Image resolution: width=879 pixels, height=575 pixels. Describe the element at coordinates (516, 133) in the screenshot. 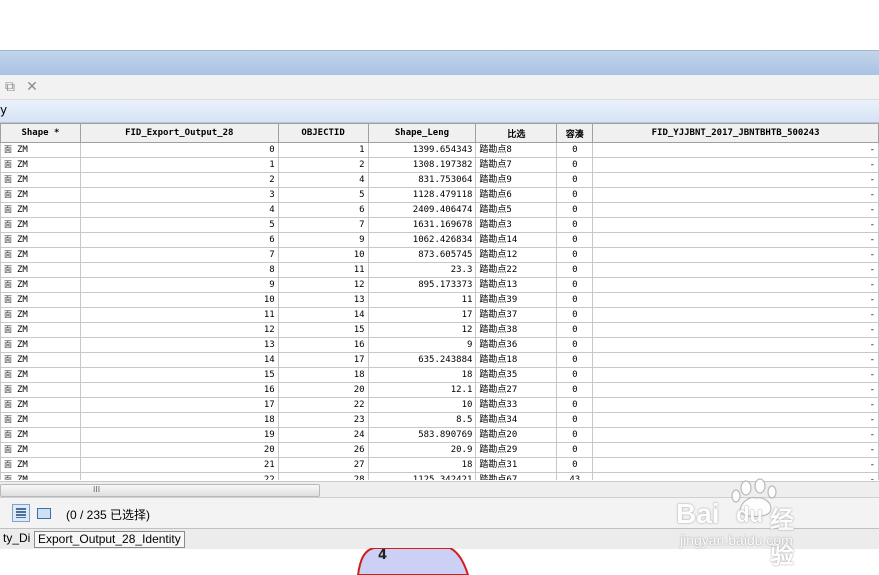

I see `column-header-bixuan: 比选` at that location.